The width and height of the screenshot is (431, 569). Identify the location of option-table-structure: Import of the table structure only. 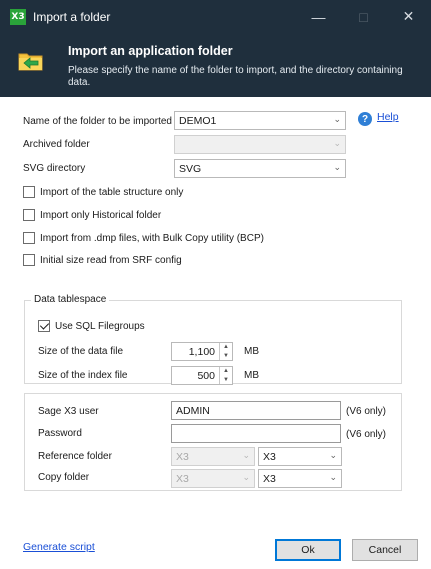
(103, 192).